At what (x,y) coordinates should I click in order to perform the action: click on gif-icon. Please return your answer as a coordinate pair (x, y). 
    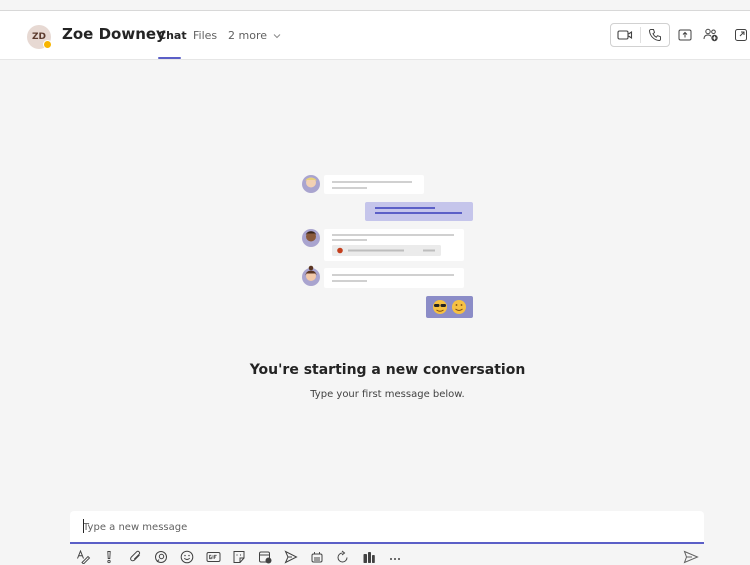
    Looking at the image, I should click on (213, 556).